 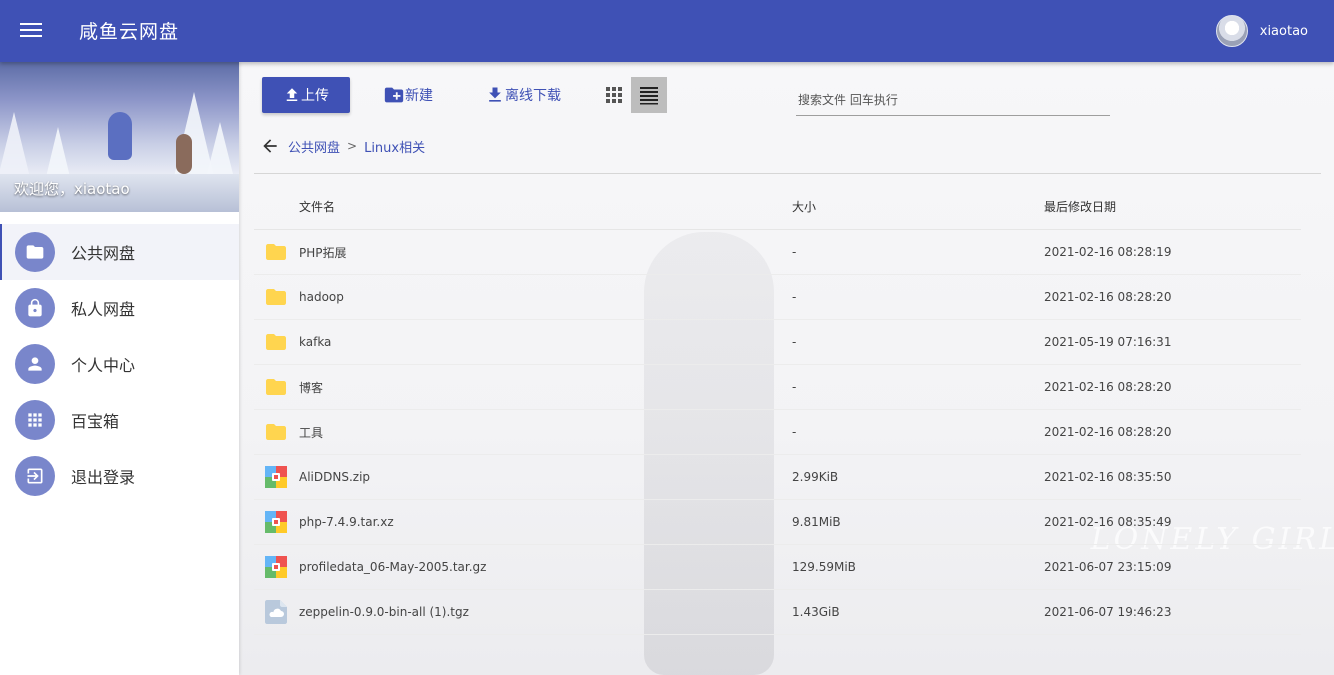 I want to click on sidebar-item-profile: 个人中心, so click(x=119, y=364).